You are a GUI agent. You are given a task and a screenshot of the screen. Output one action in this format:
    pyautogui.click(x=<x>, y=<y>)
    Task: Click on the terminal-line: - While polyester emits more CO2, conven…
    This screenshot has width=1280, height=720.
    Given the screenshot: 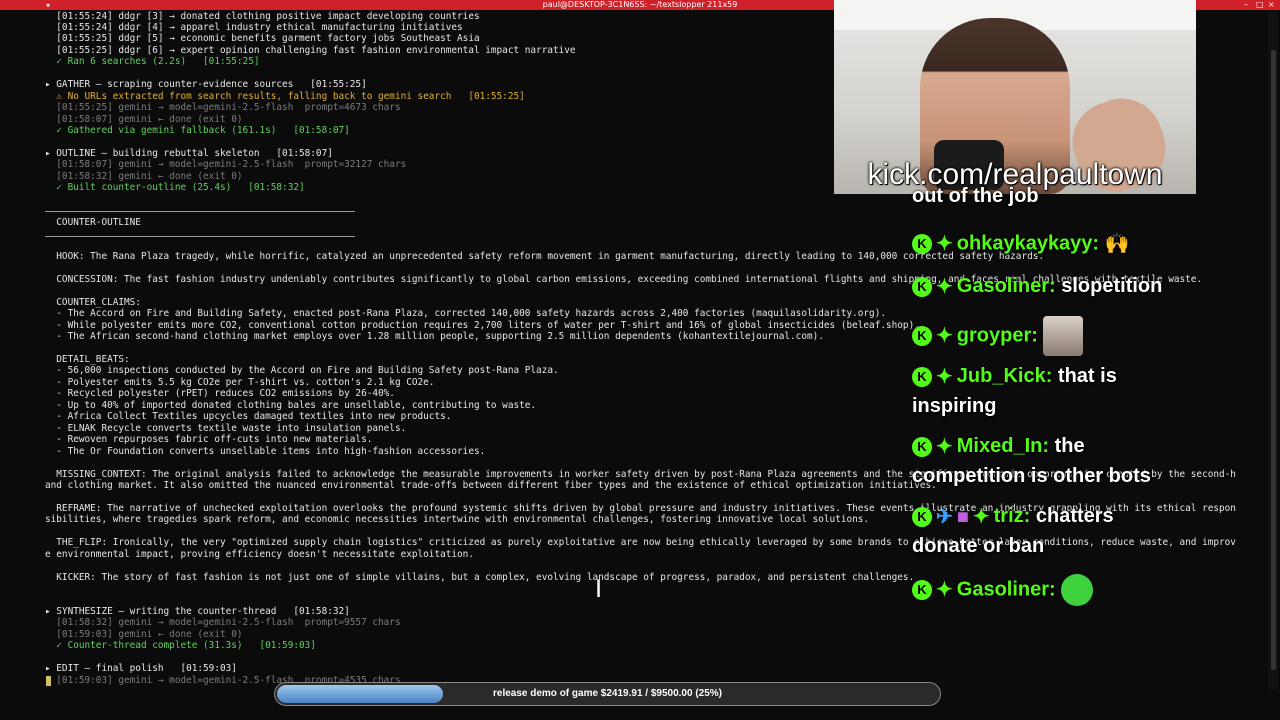 What is the action you would take?
    pyautogui.click(x=482, y=325)
    